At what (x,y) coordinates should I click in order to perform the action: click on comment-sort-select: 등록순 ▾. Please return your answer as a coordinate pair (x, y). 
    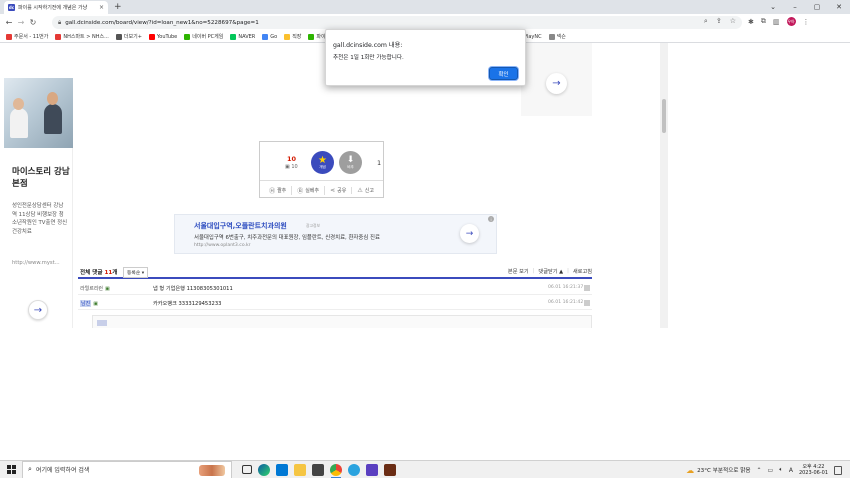
    Looking at the image, I should click on (136, 272).